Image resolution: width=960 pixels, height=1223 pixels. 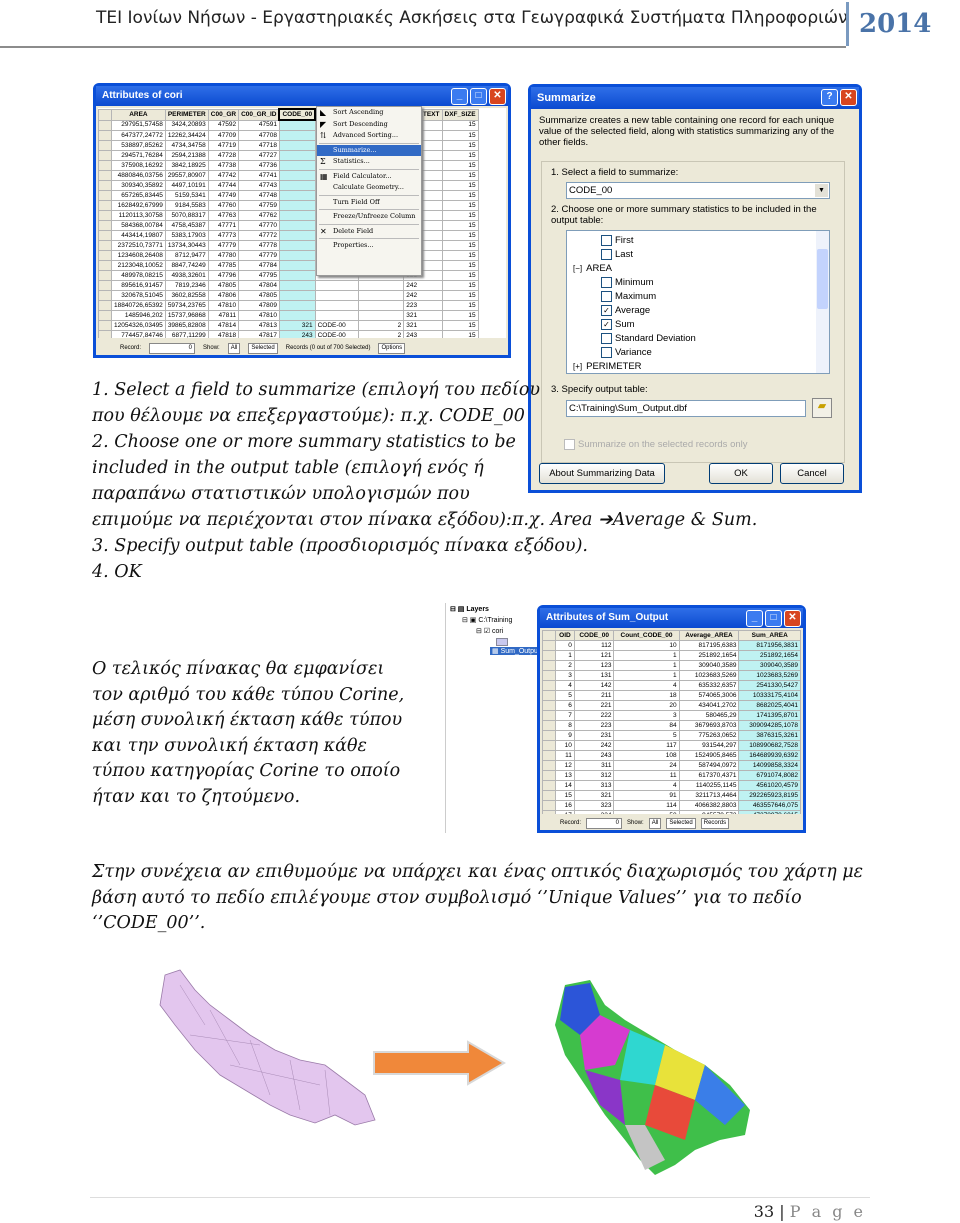 I want to click on show-selected-button: Selected, so click(x=681, y=823).